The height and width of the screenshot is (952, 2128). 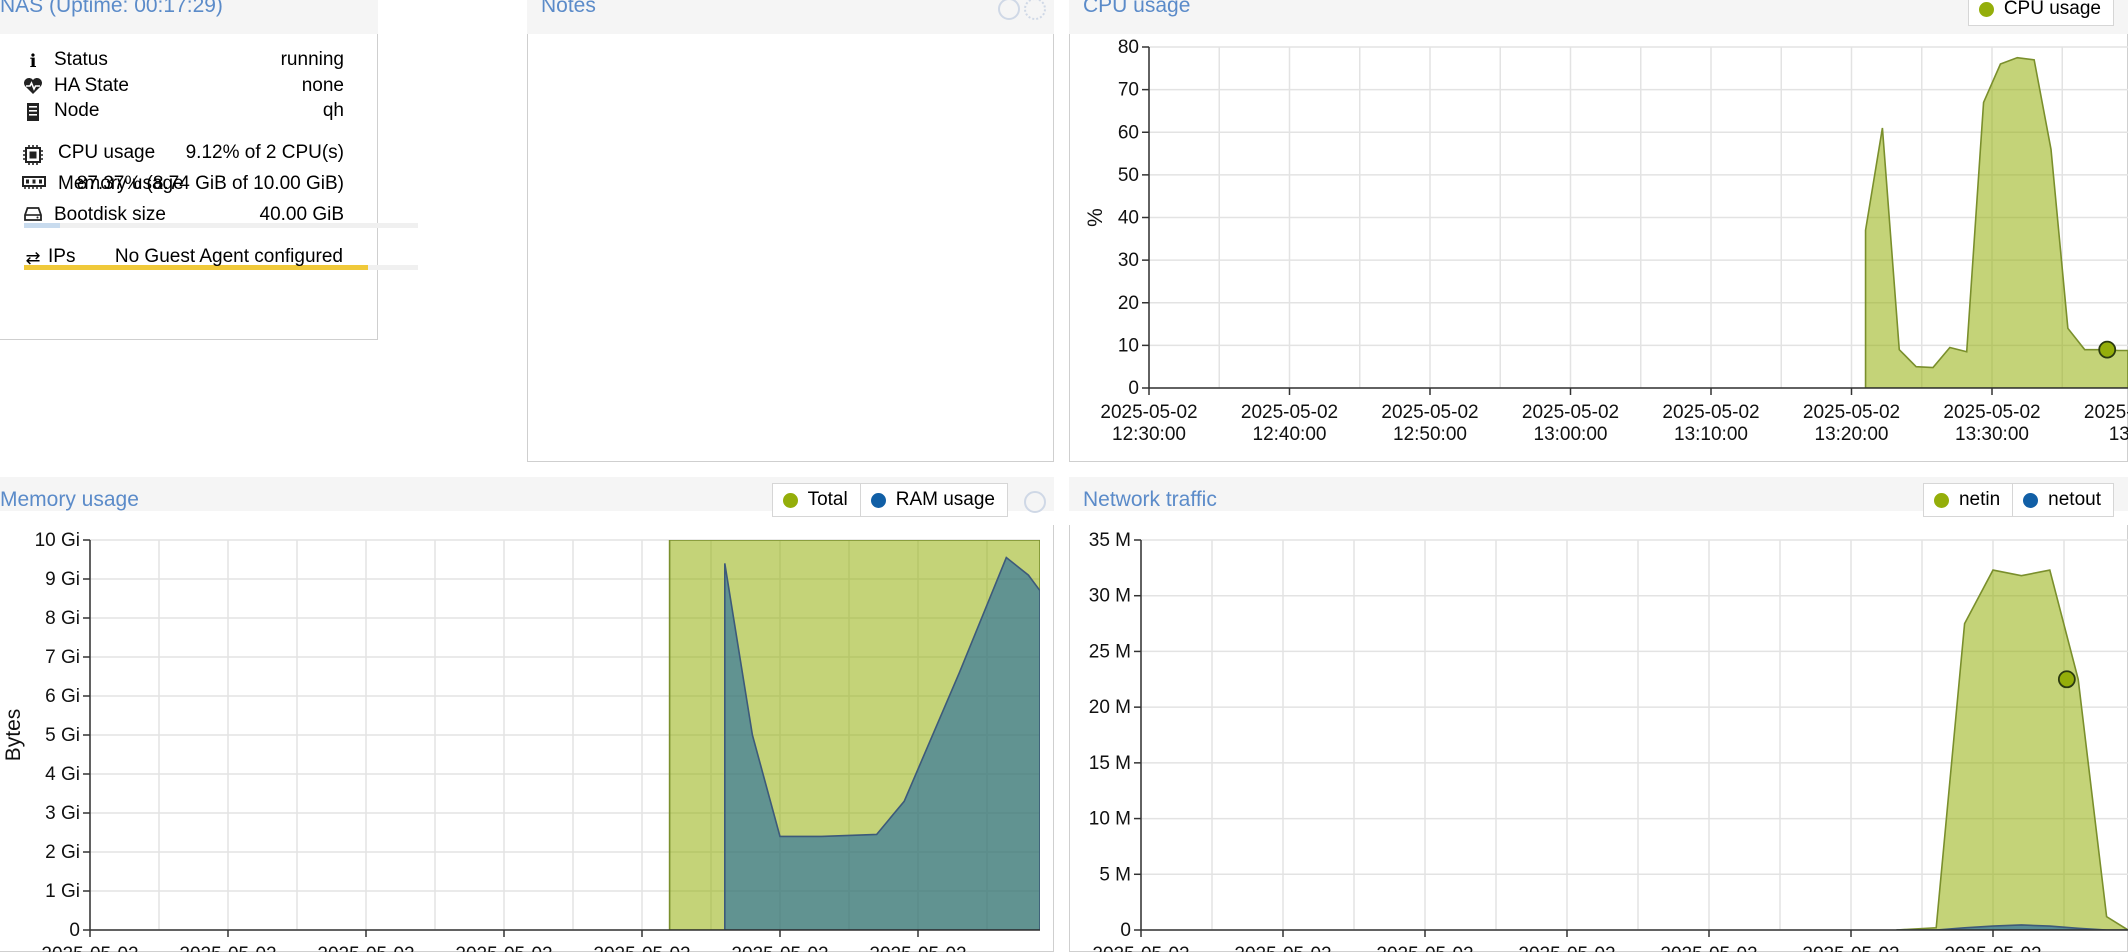 What do you see at coordinates (827, 499) in the screenshot?
I see `legend-label: Total` at bounding box center [827, 499].